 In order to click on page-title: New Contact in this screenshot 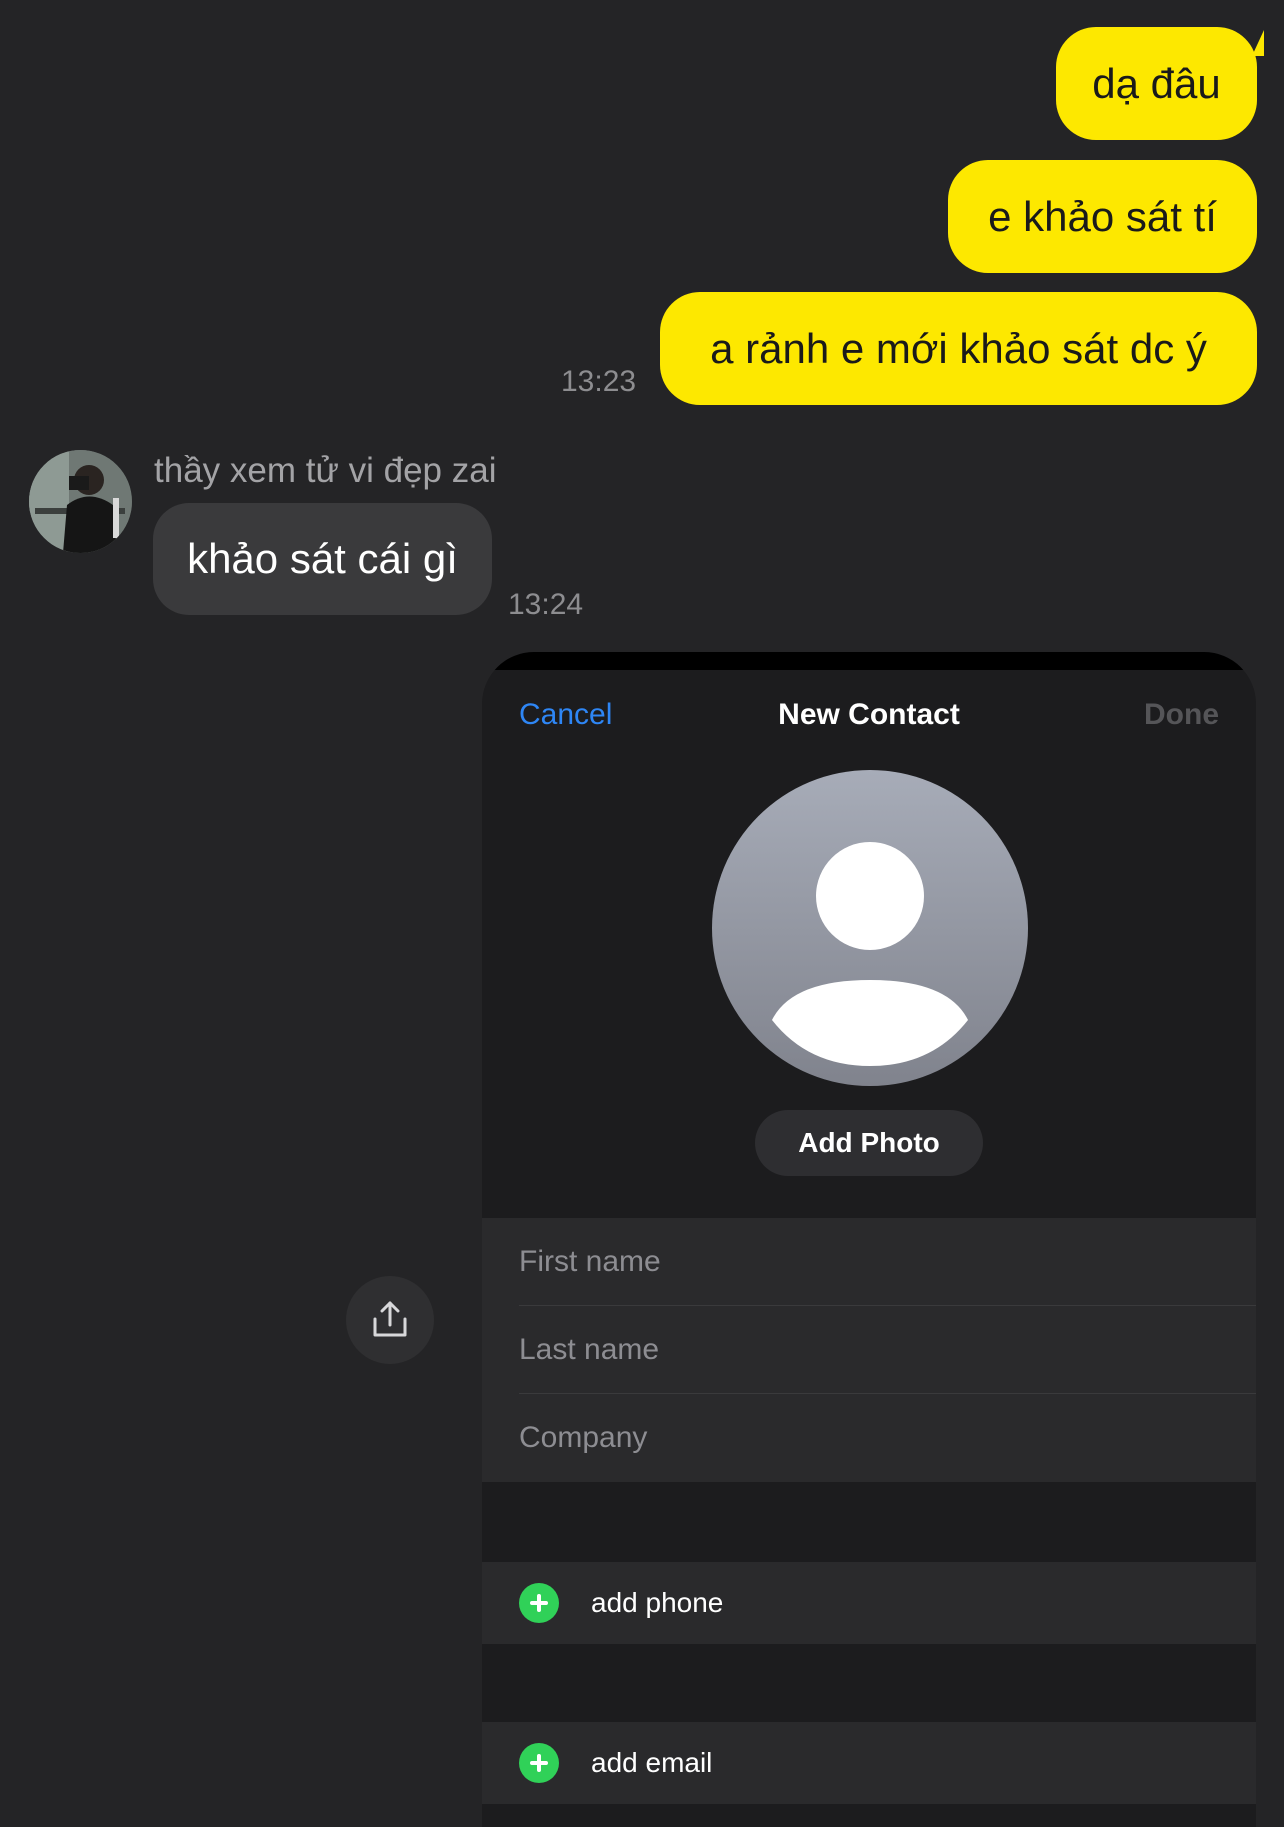, I will do `click(869, 714)`.